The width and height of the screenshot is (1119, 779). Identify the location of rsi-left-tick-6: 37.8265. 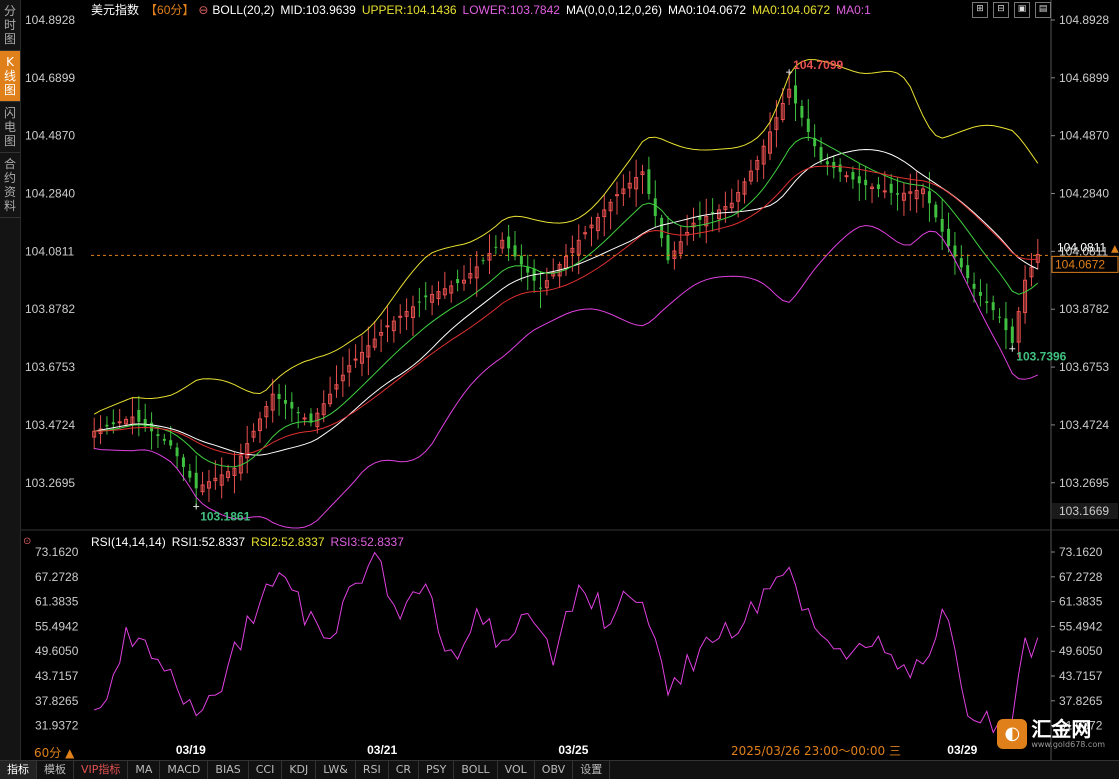
(57, 701).